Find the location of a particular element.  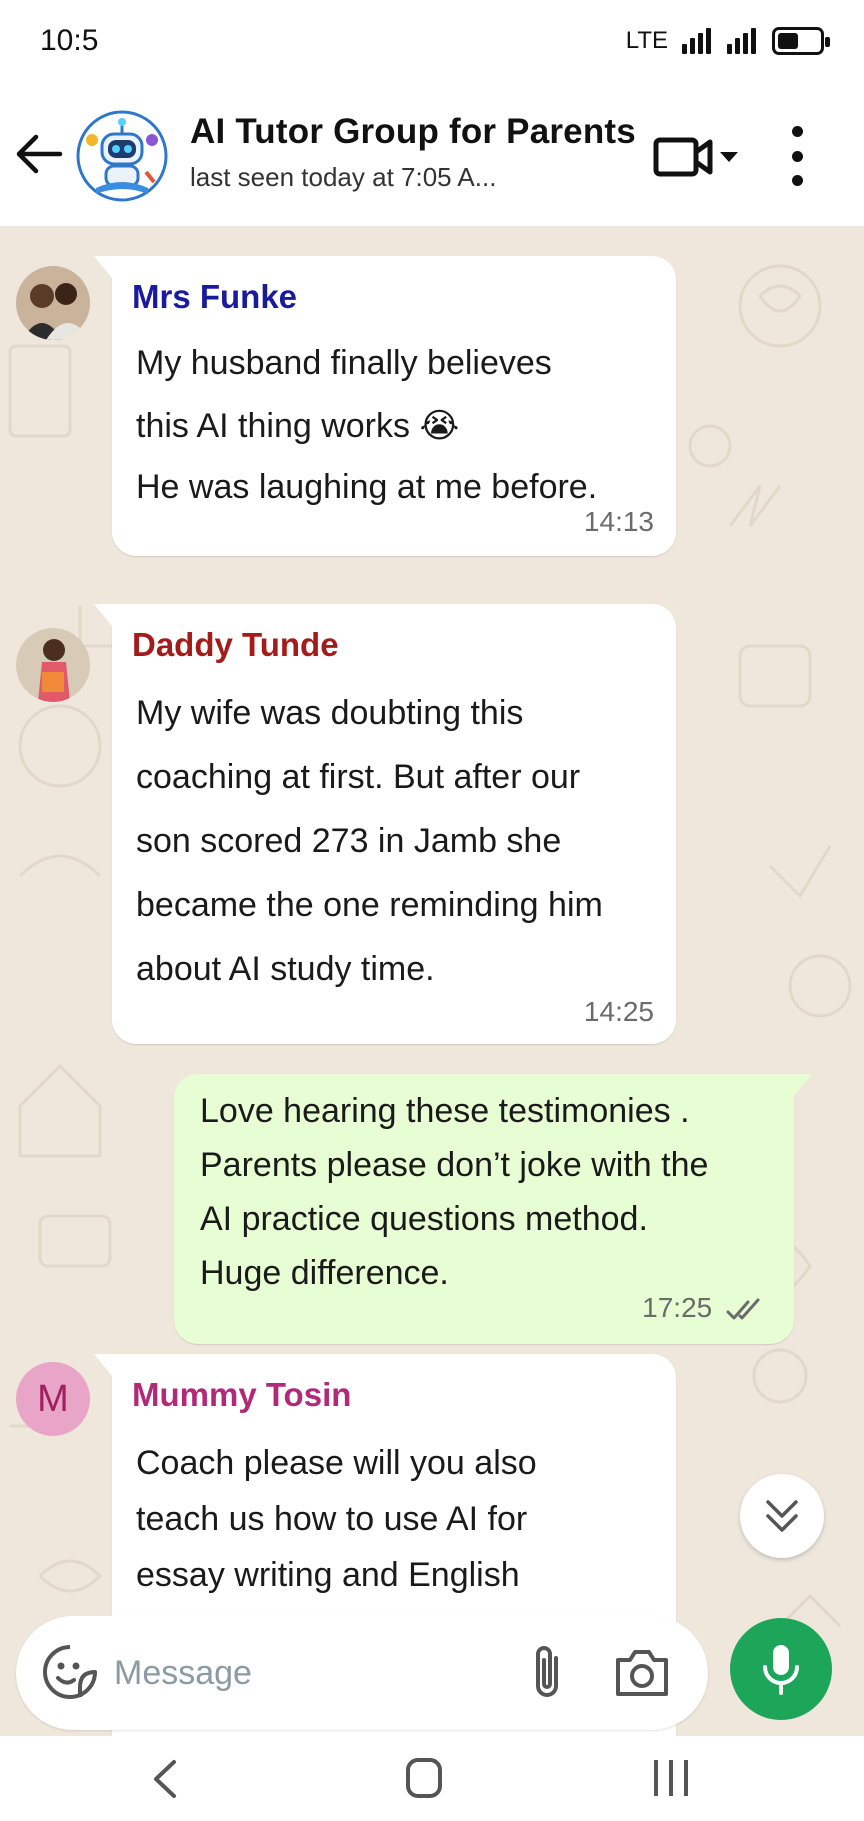

back-arrow-icon is located at coordinates (39, 154).